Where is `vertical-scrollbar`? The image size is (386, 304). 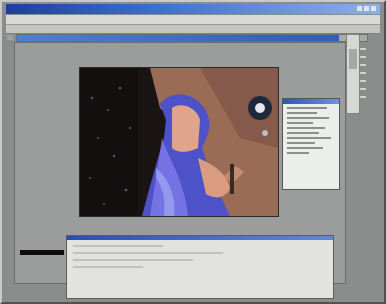 vertical-scrollbar is located at coordinates (353, 74).